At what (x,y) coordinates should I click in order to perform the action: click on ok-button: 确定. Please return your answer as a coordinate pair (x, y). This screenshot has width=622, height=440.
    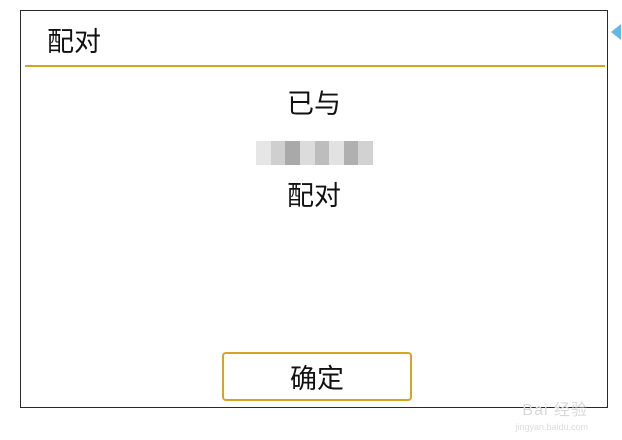
    Looking at the image, I should click on (317, 376).